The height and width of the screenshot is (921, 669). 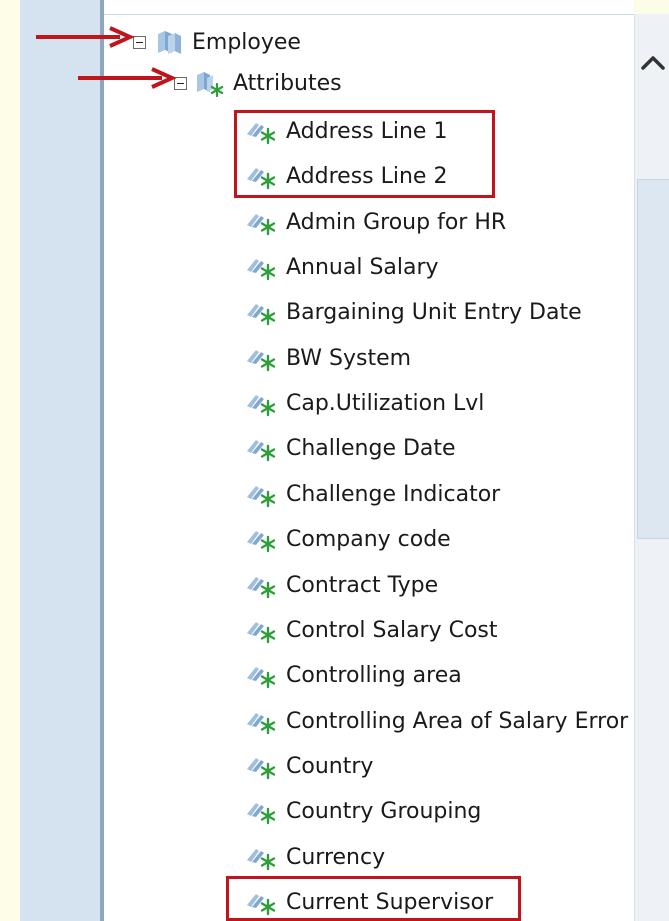 I want to click on node-label: Employee, so click(x=246, y=42).